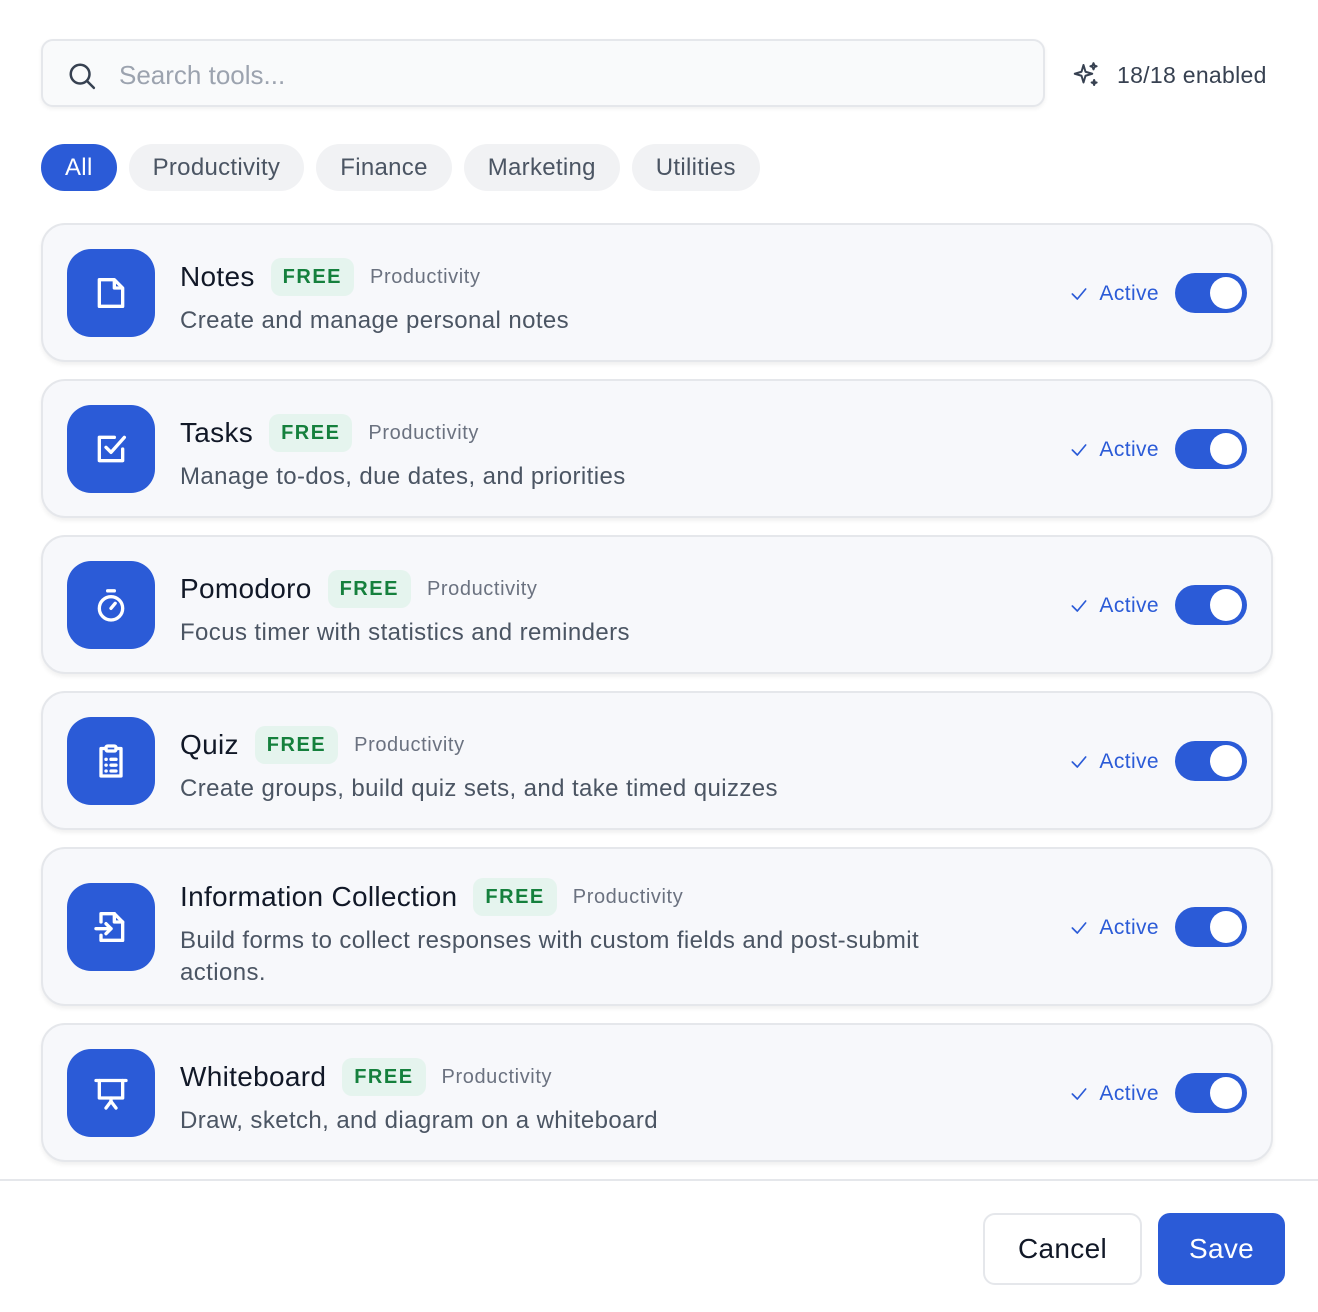 Image resolution: width=1318 pixels, height=1312 pixels. What do you see at coordinates (1211, 1093) in the screenshot?
I see `toggle-whiteboard` at bounding box center [1211, 1093].